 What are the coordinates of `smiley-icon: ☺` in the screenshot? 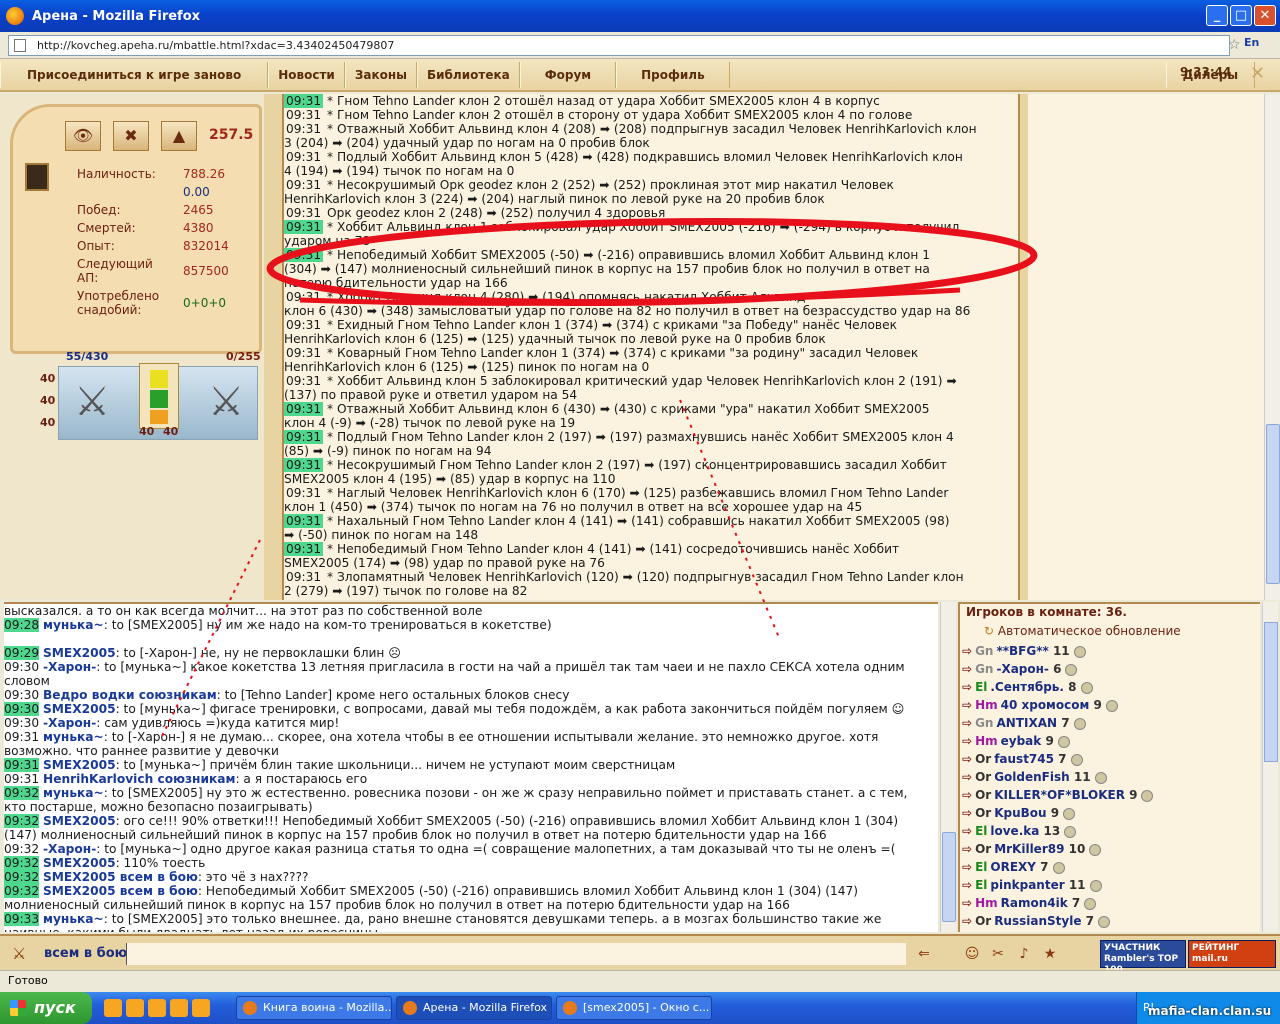 It's located at (972, 954).